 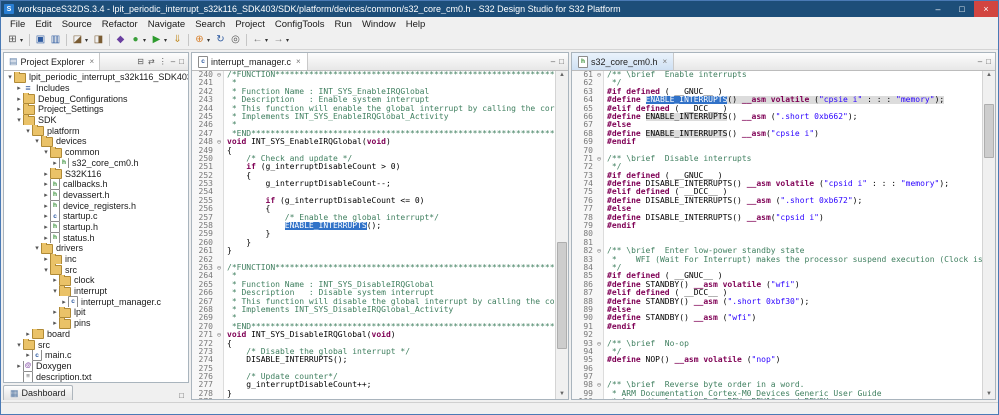 What do you see at coordinates (23, 40) in the screenshot?
I see `new-icon-caret: ▾` at bounding box center [23, 40].